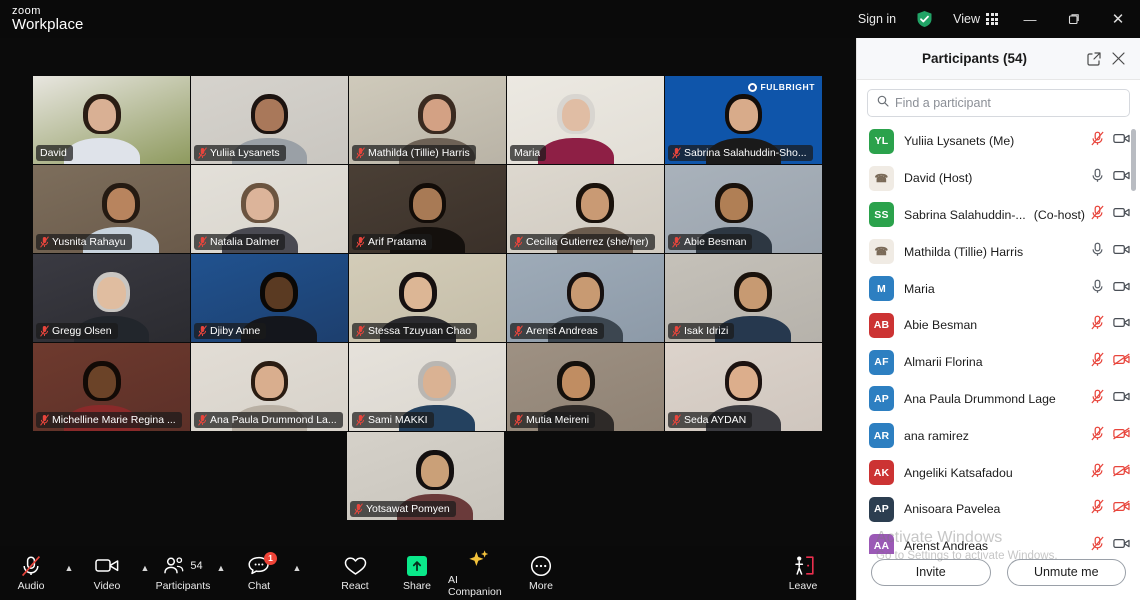 The height and width of the screenshot is (600, 1140). What do you see at coordinates (881, 473) in the screenshot?
I see `avatar: AK` at bounding box center [881, 473].